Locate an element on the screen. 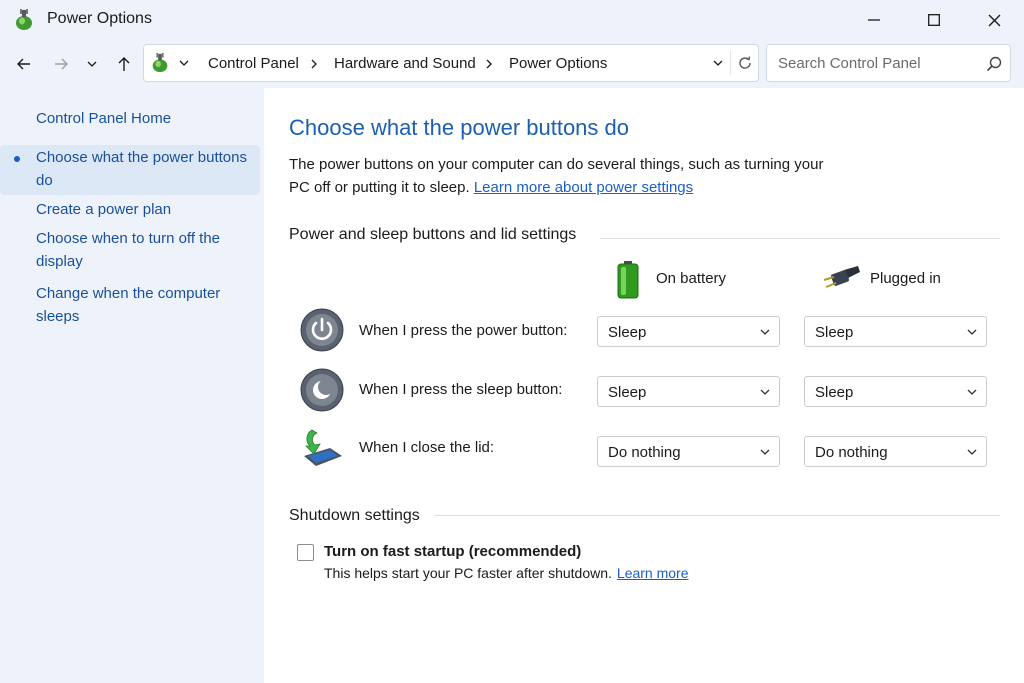  arrow-right-icon is located at coordinates (61, 64).